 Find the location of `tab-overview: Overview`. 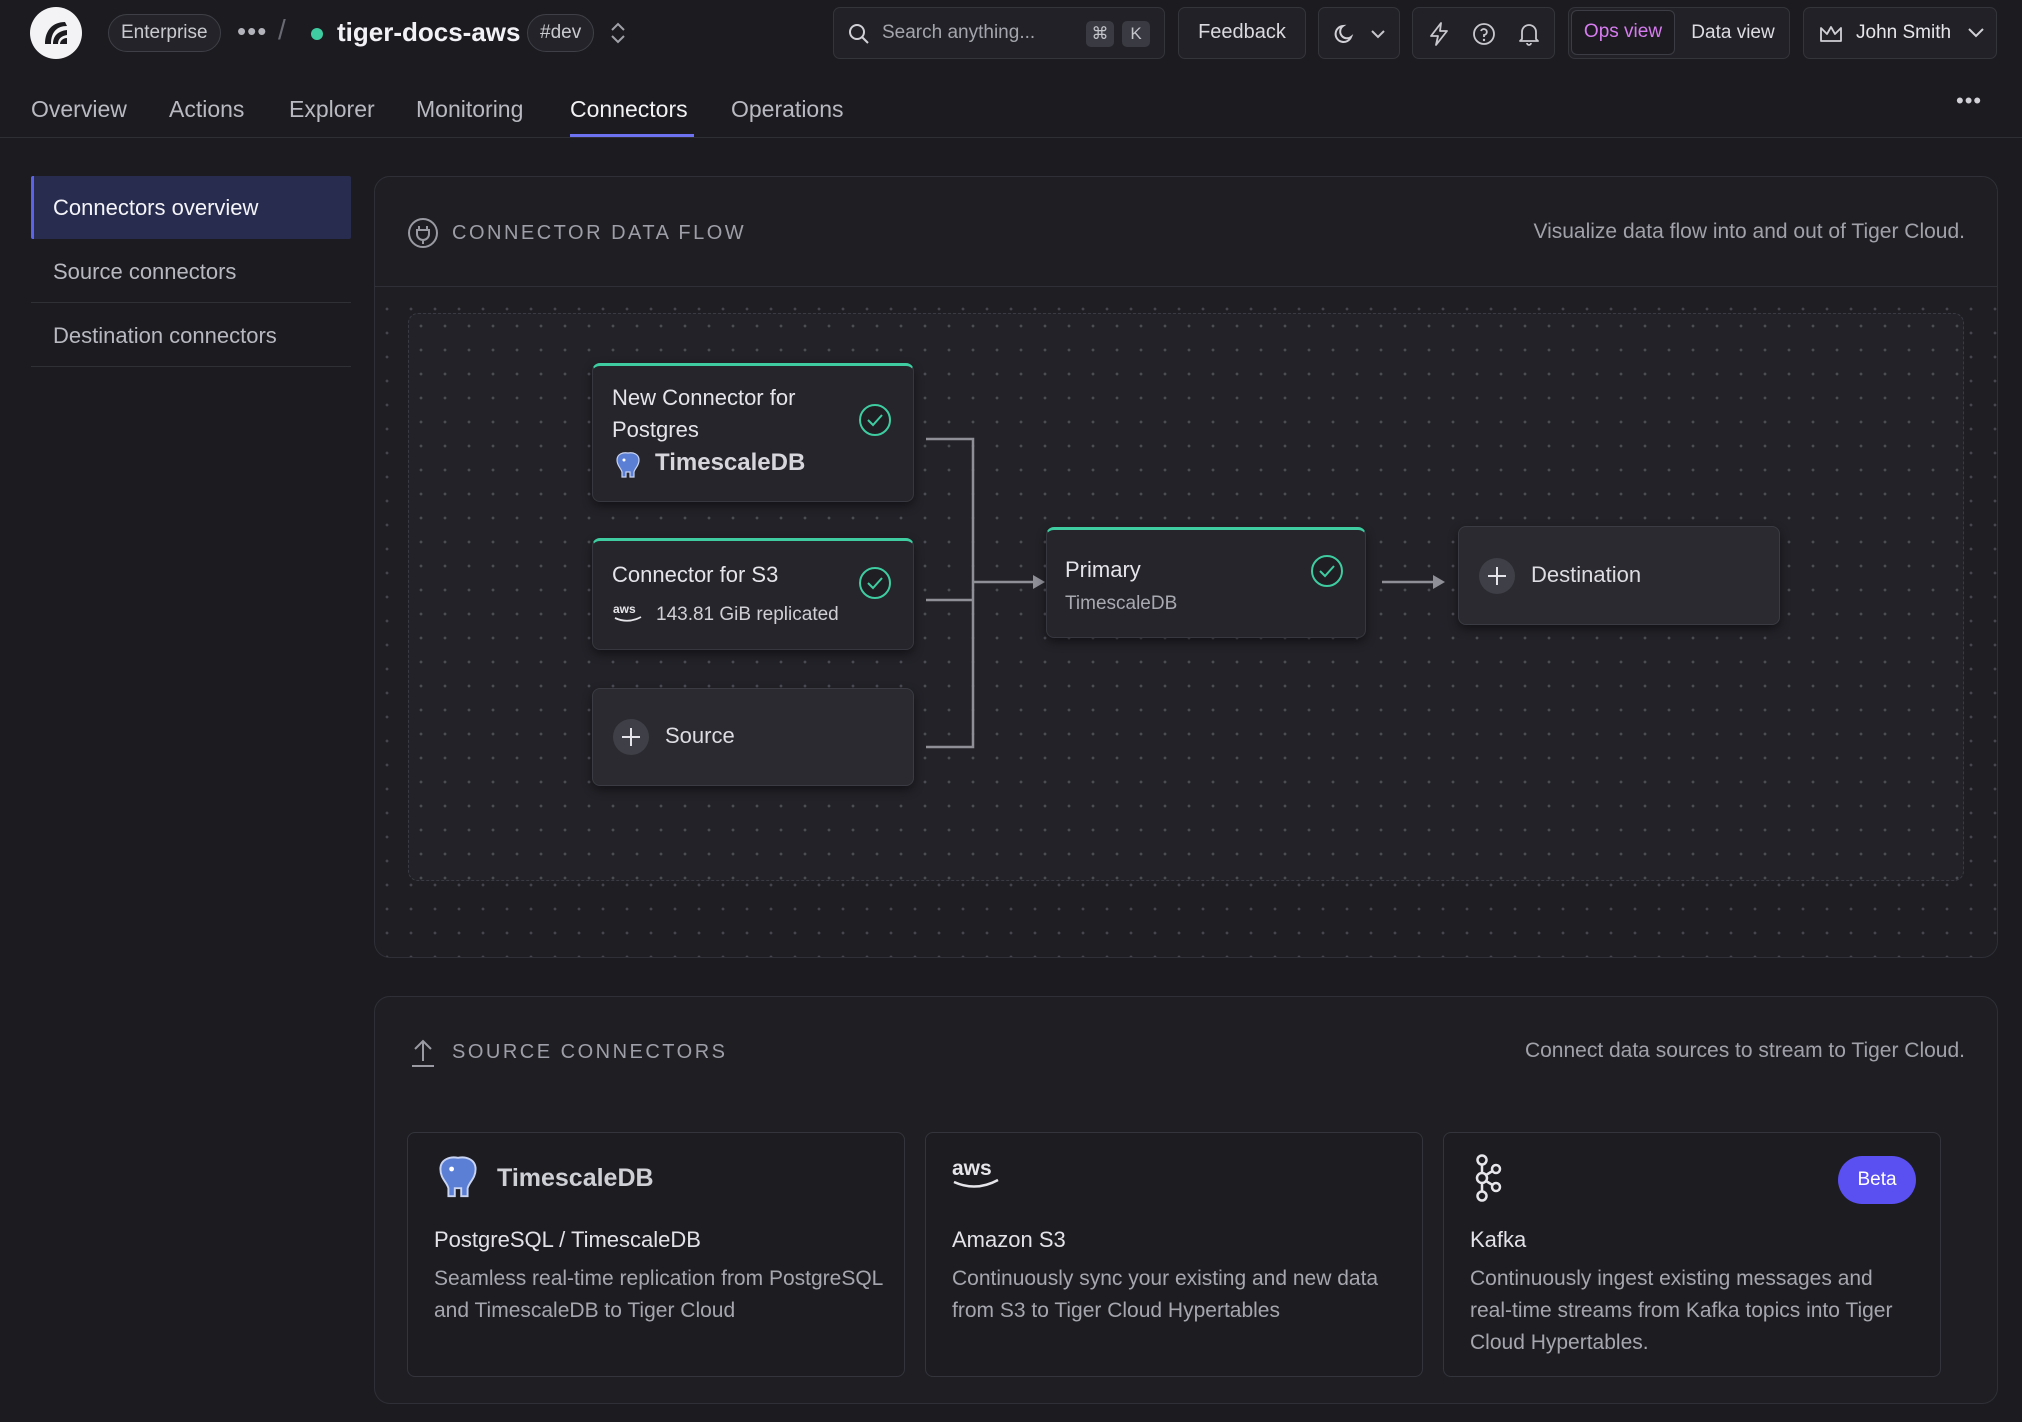

tab-overview: Overview is located at coordinates (79, 109).